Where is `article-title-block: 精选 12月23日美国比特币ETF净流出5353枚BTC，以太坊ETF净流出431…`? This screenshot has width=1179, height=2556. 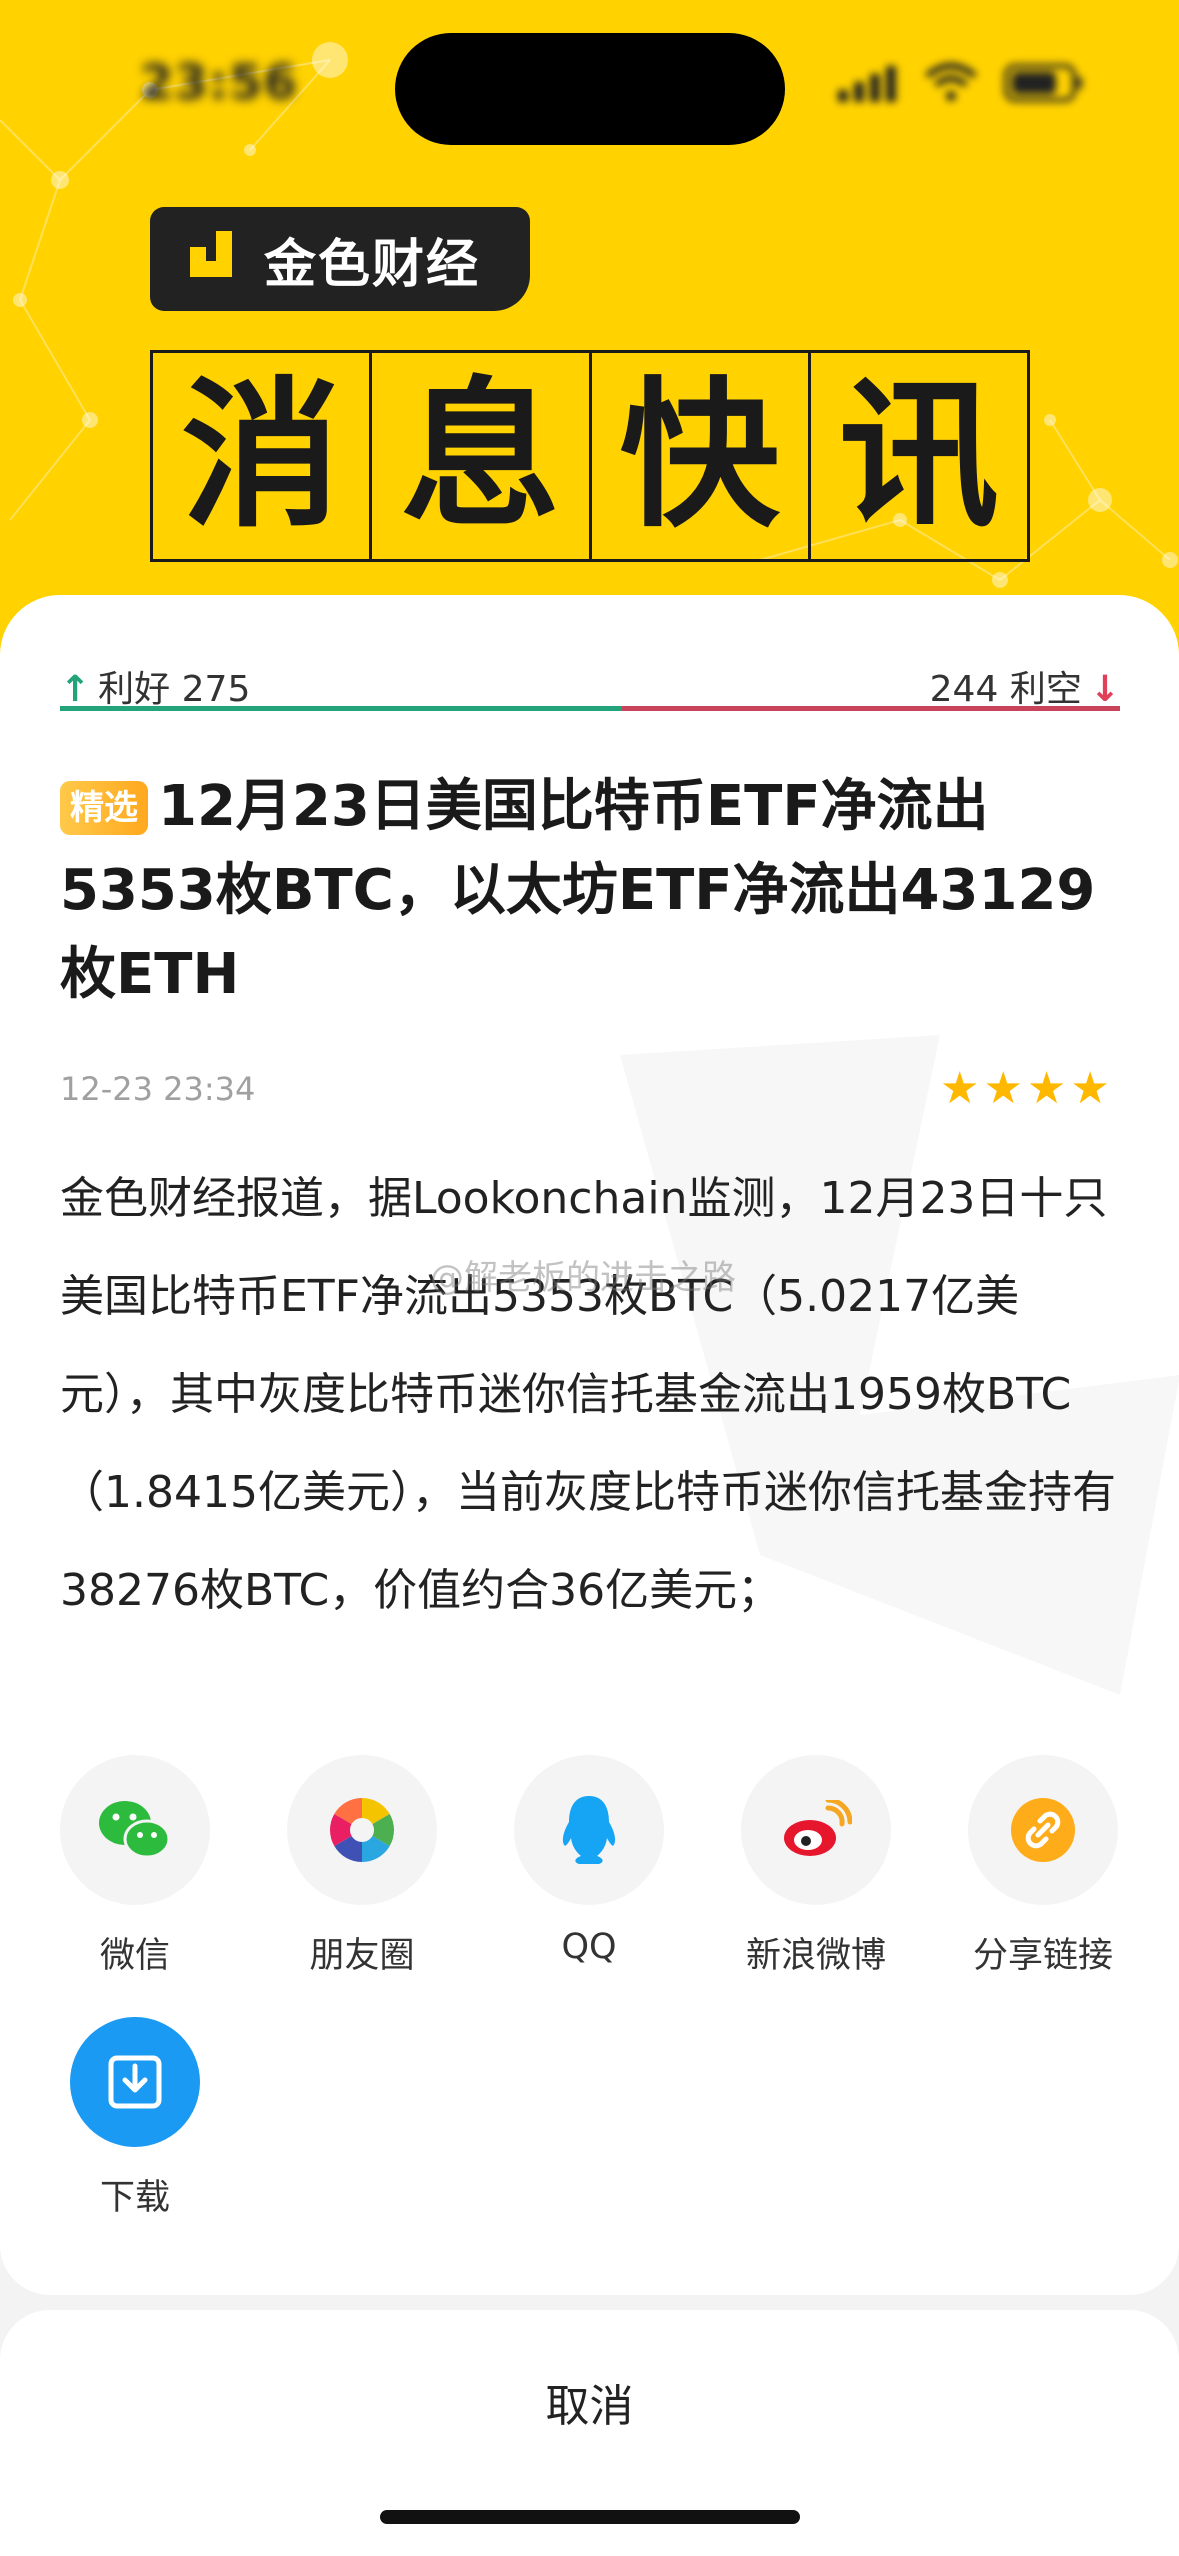 article-title-block: 精选 12月23日美国比特币ETF净流出5353枚BTC，以太坊ETF净流出431… is located at coordinates (595, 891).